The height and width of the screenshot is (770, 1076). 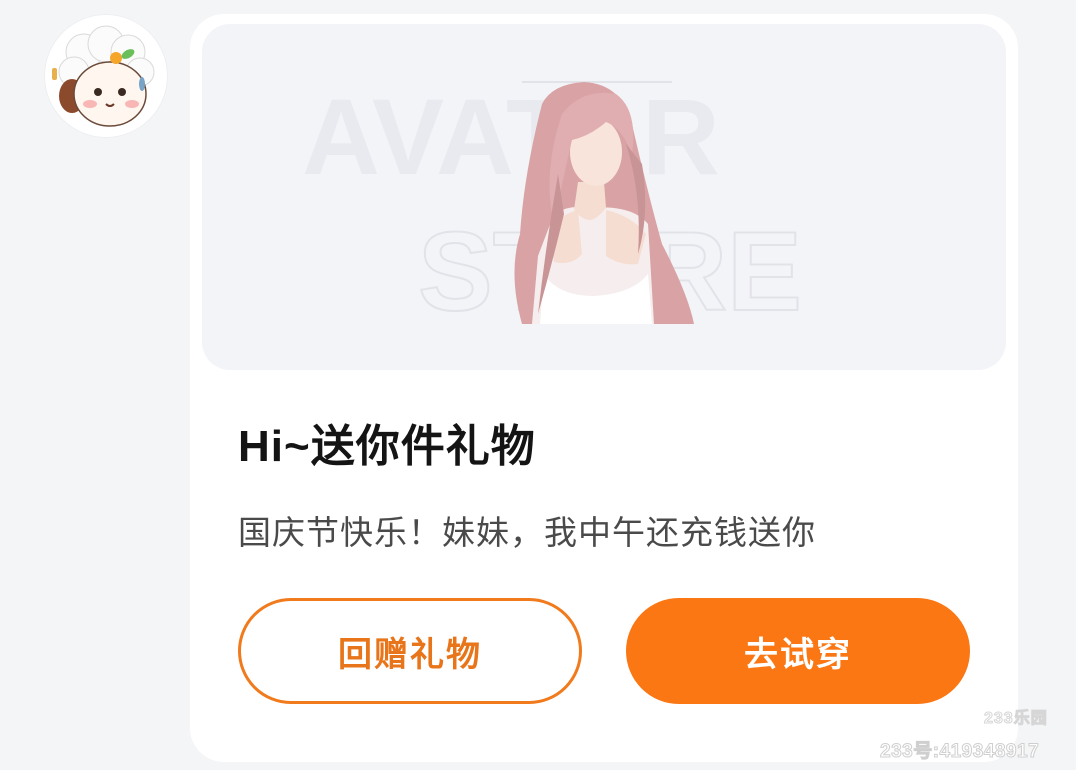 I want to click on gift-message: 国庆节快乐！妹妹，我中午还充钱送你, so click(x=527, y=532).